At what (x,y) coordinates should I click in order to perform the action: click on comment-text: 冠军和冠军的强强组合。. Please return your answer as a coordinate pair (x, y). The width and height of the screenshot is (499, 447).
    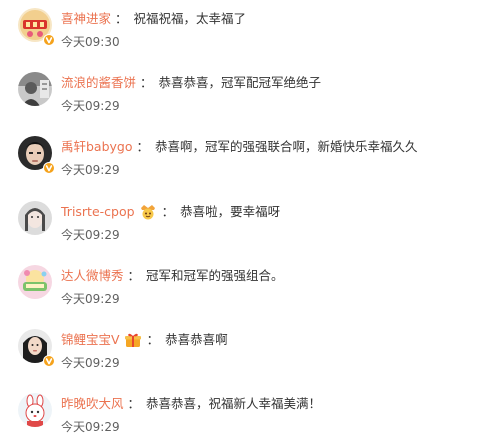
    Looking at the image, I should click on (215, 275).